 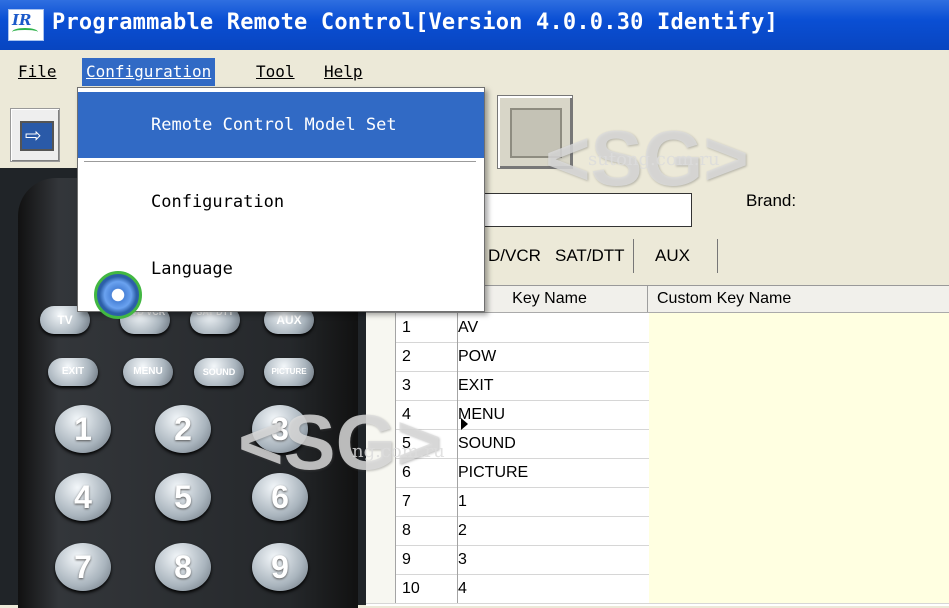 I want to click on menu-file: File, so click(x=37, y=72).